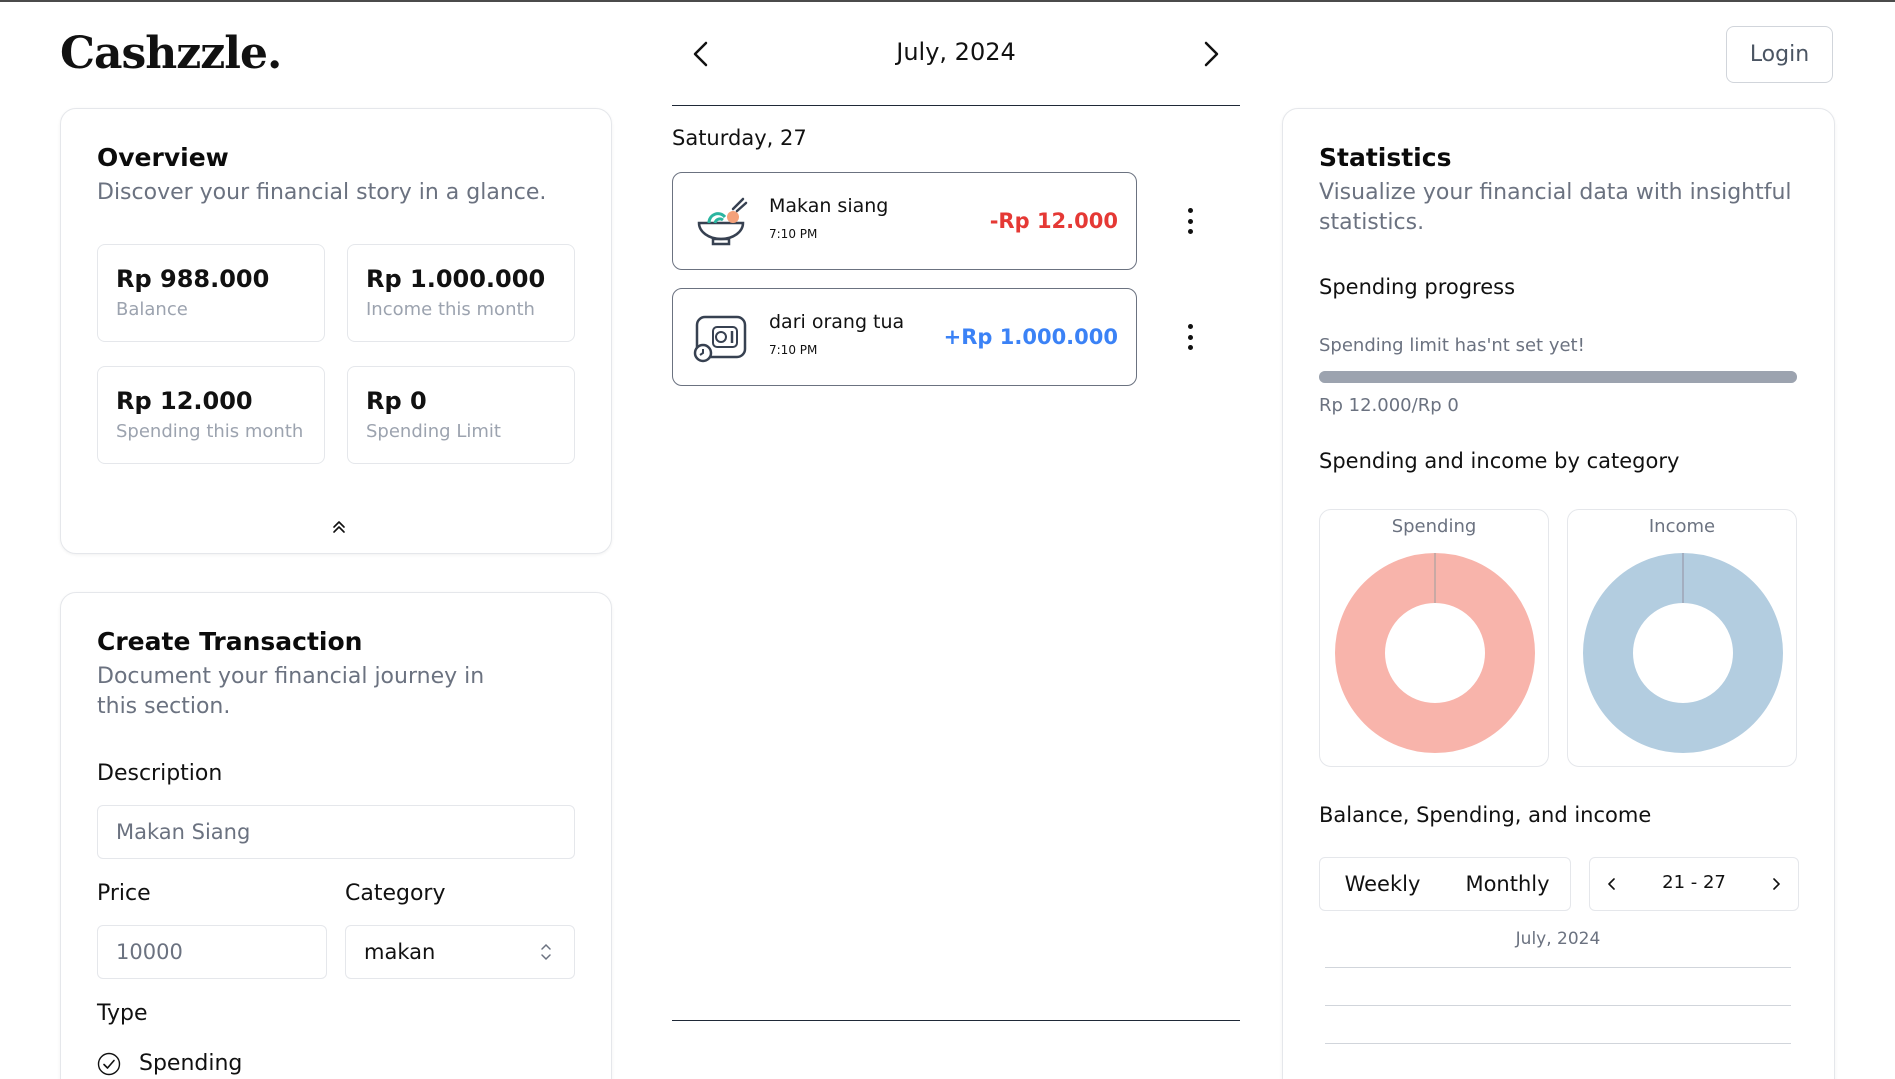 The width and height of the screenshot is (1895, 1079). What do you see at coordinates (396, 401) in the screenshot?
I see `stat-value: Rp 0` at bounding box center [396, 401].